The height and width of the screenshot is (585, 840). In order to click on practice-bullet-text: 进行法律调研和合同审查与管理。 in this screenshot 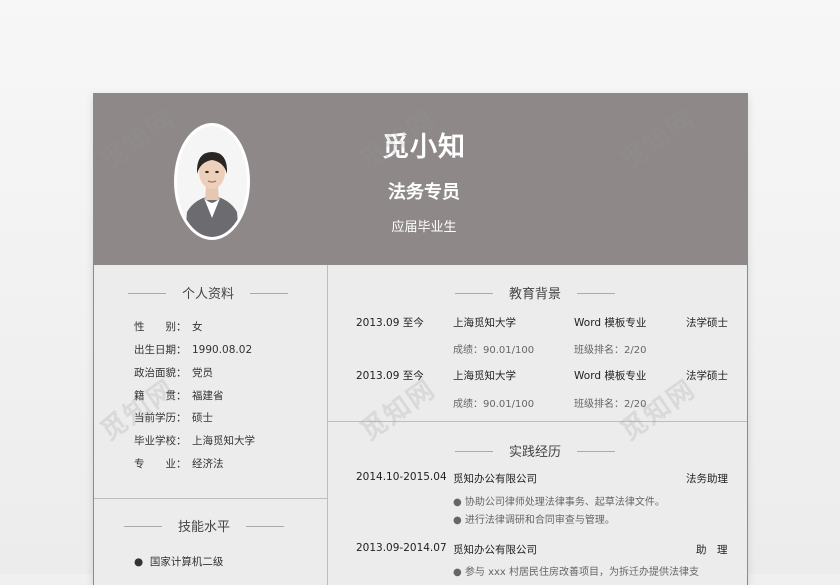, I will do `click(539, 520)`.